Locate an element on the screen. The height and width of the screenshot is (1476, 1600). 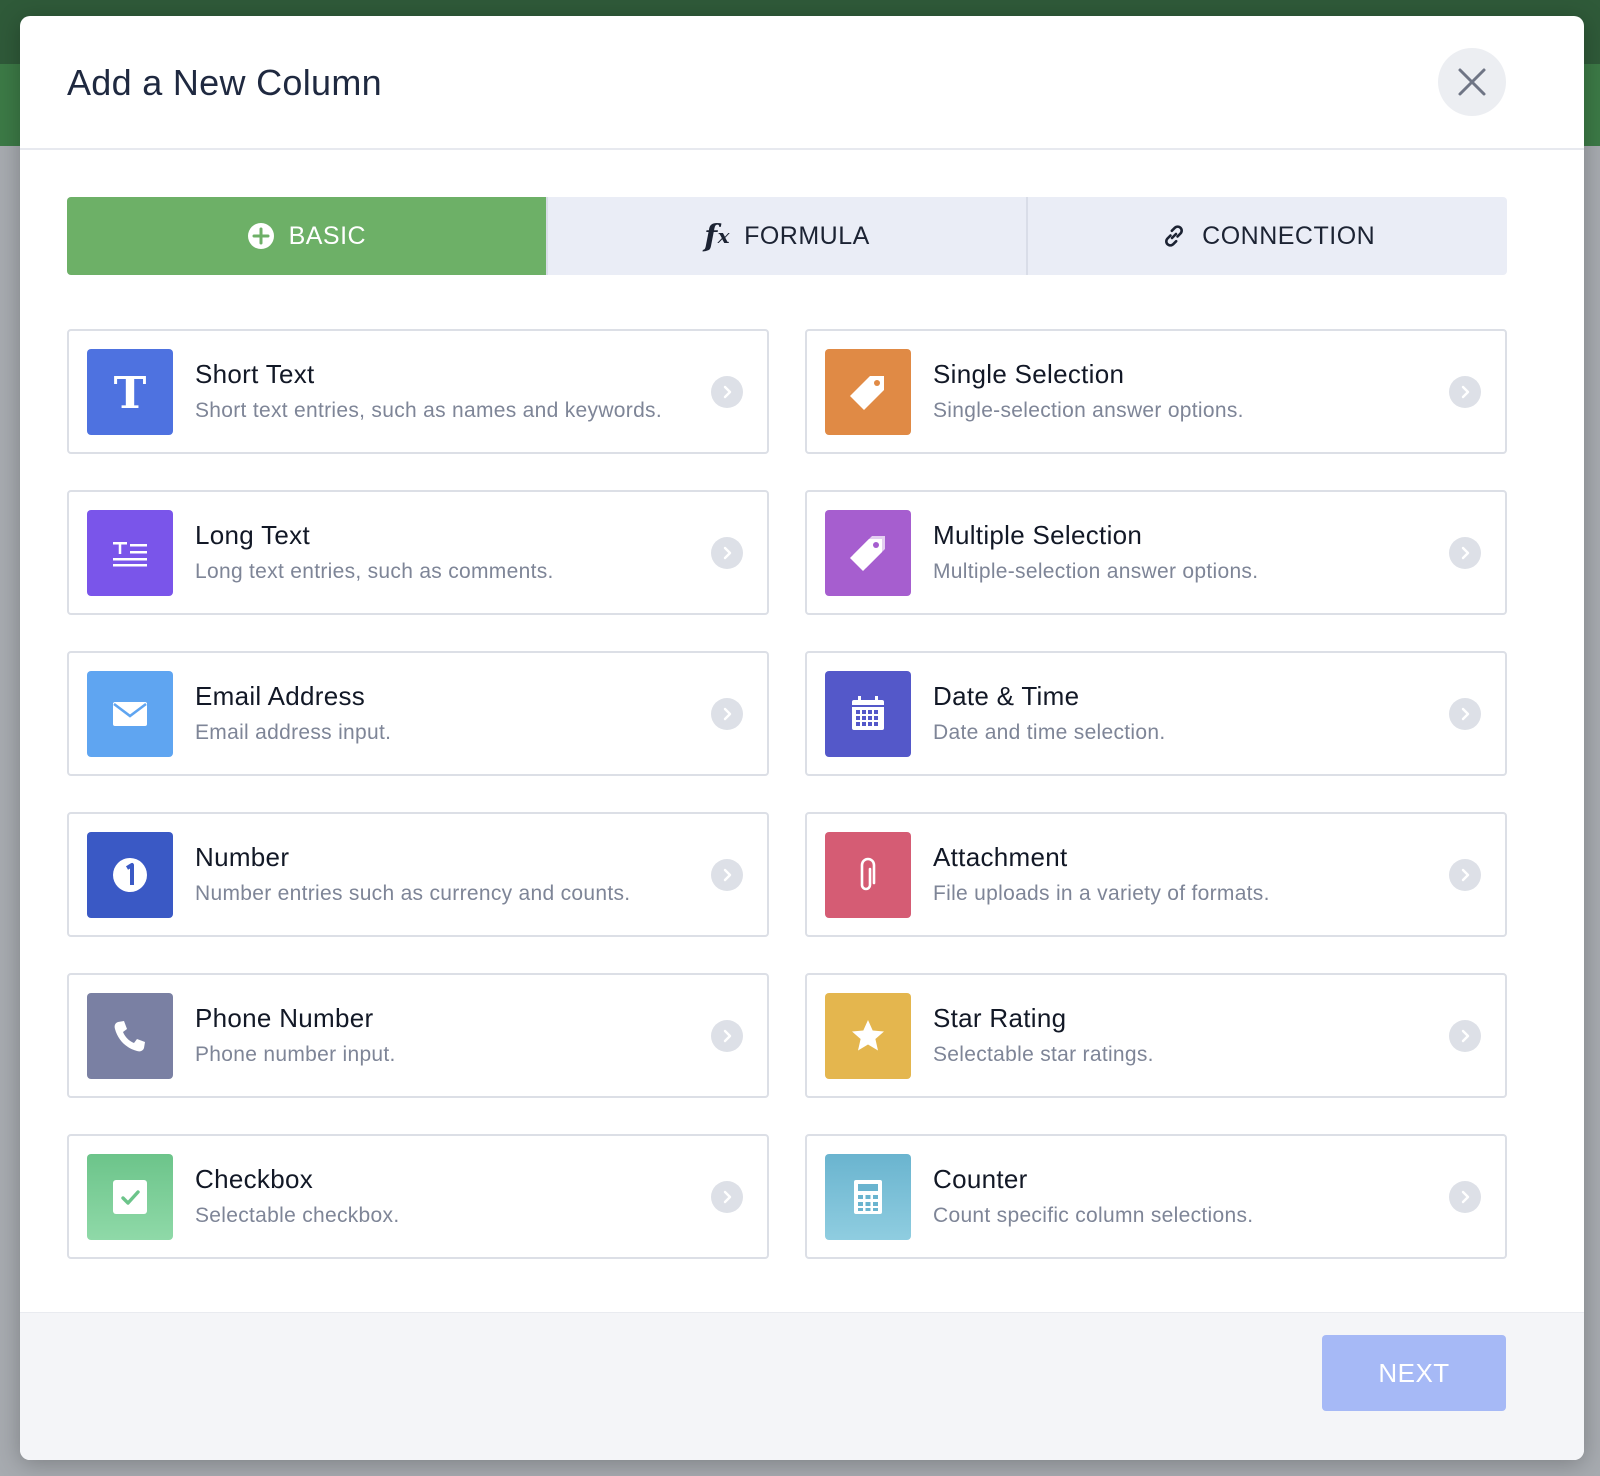
text-t-icon: T is located at coordinates (130, 392).